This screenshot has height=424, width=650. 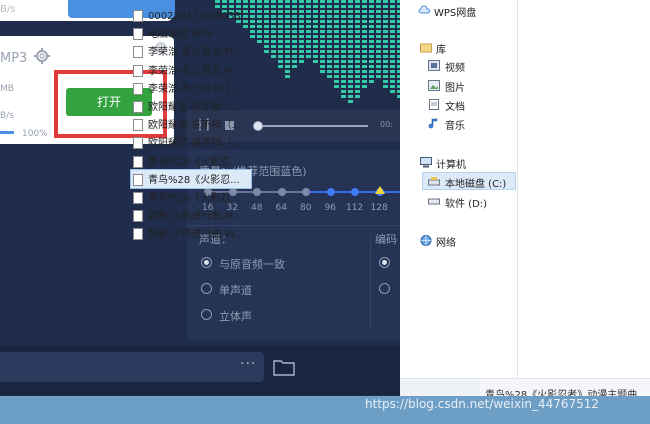 I want to click on nav-software-disk: 软件 (D:), so click(x=466, y=202).